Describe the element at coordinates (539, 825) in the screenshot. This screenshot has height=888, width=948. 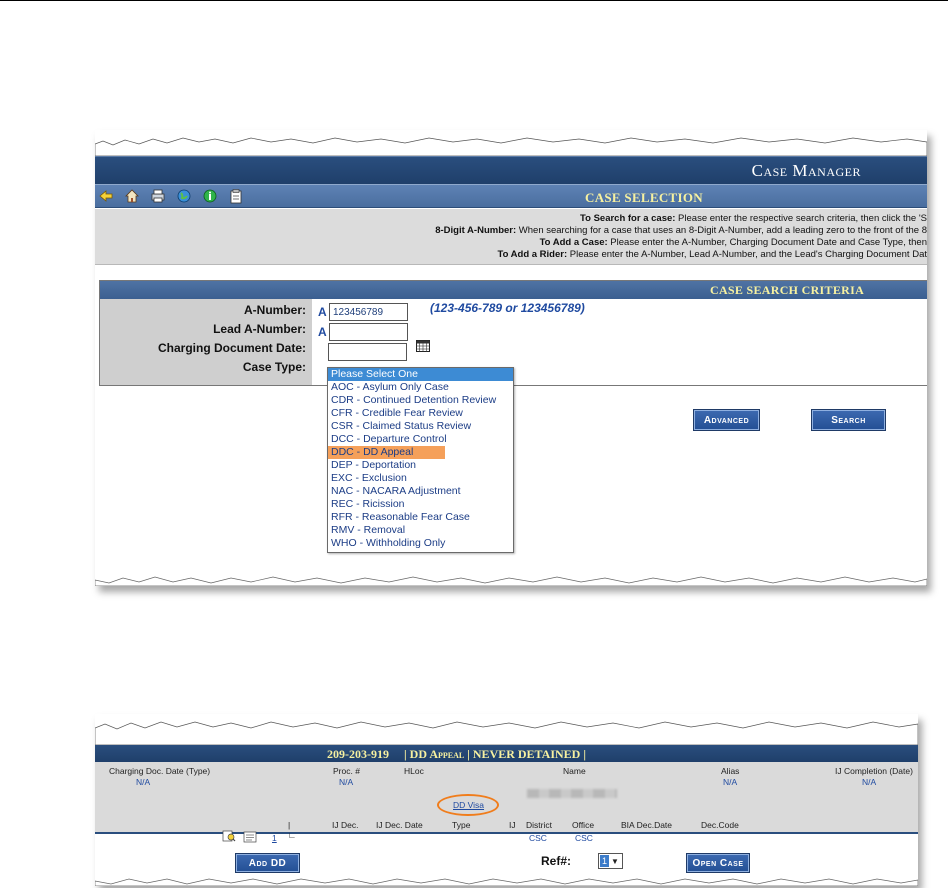
I see `district-header: District` at that location.